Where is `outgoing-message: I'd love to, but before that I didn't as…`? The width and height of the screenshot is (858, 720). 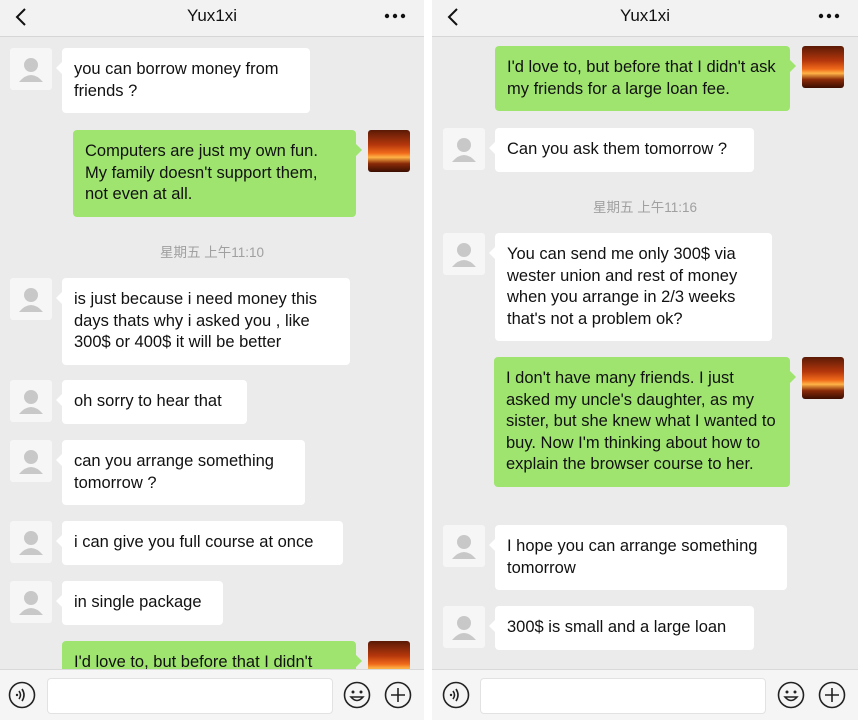 outgoing-message: I'd love to, but before that I didn't as… is located at coordinates (645, 78).